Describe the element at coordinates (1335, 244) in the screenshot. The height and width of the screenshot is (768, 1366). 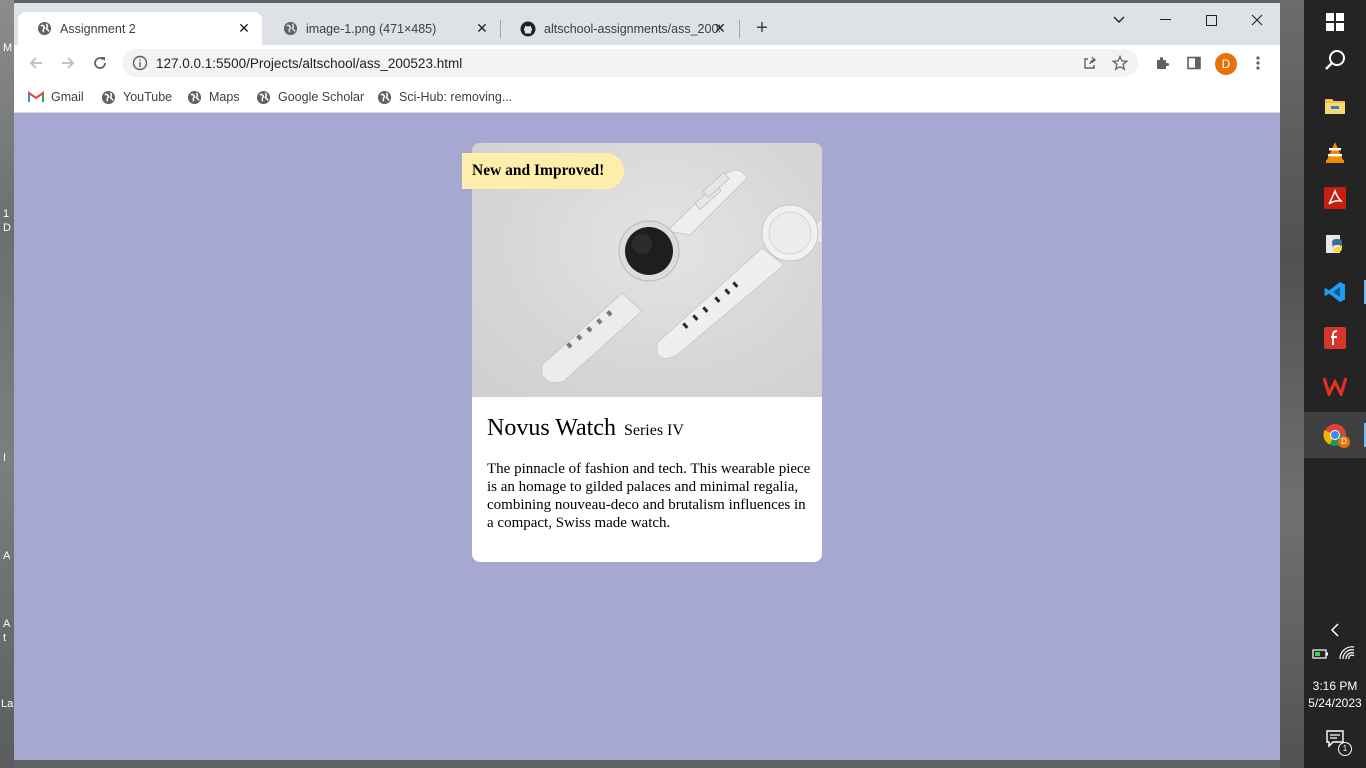
I see `python-icon` at that location.